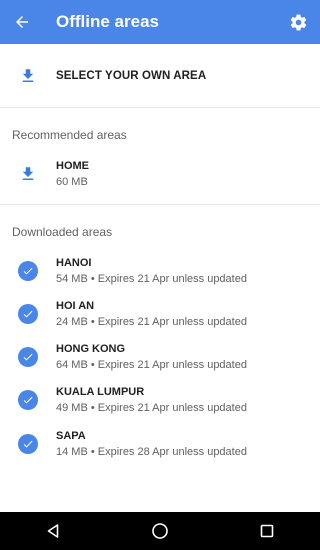  What do you see at coordinates (74, 263) in the screenshot?
I see `area-name: HANOI` at bounding box center [74, 263].